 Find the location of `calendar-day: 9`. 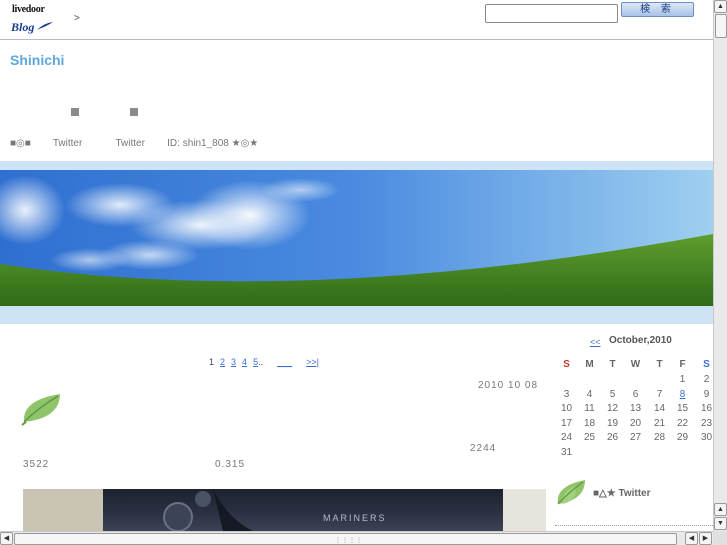

calendar-day: 9 is located at coordinates (706, 394).